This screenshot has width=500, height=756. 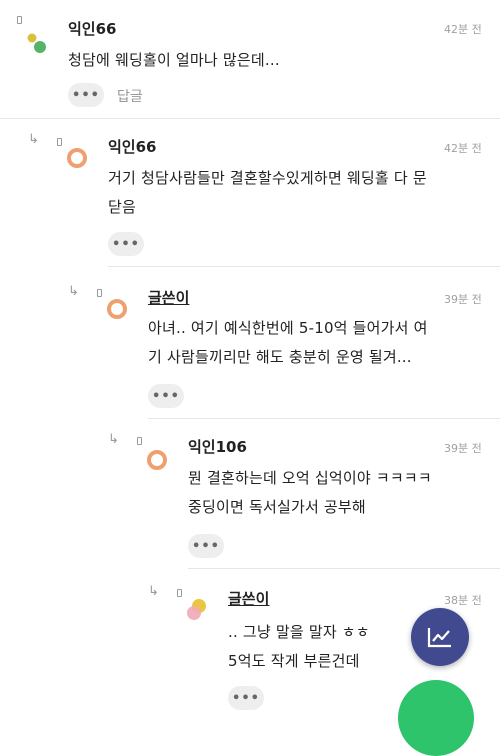 I want to click on comment-time: 38분 전, so click(x=463, y=600).